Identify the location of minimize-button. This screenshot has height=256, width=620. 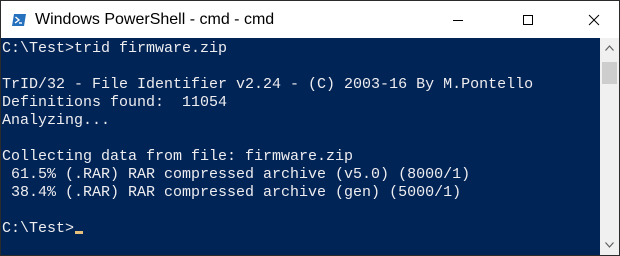
(458, 19).